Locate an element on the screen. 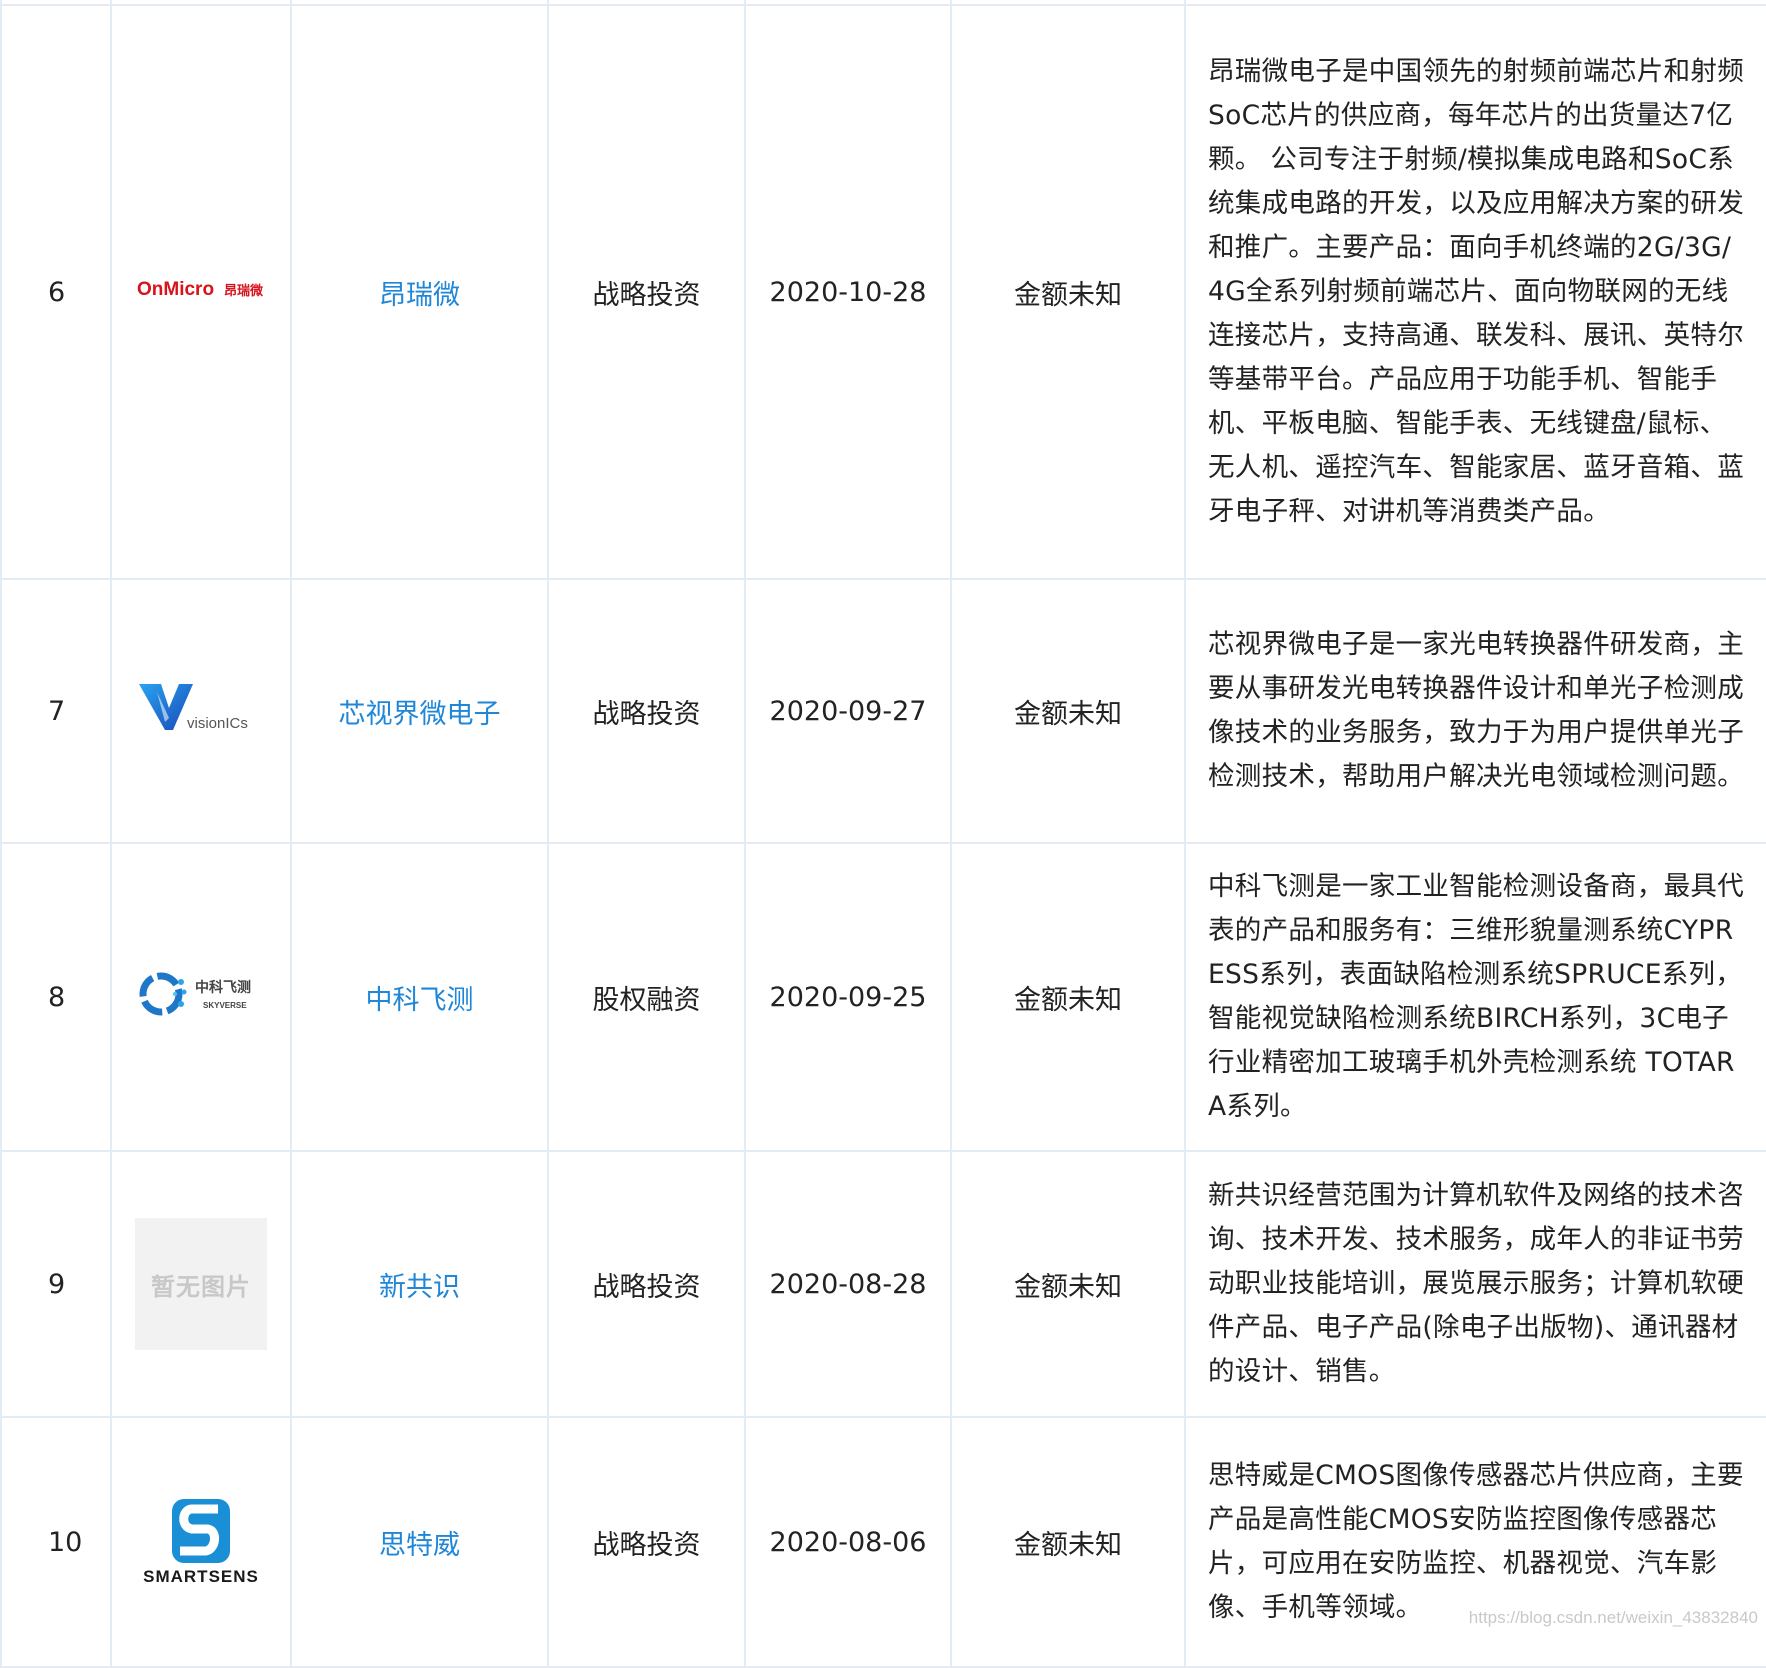 The image size is (1766, 1668). visionics-logo: visionICs is located at coordinates (201, 708).